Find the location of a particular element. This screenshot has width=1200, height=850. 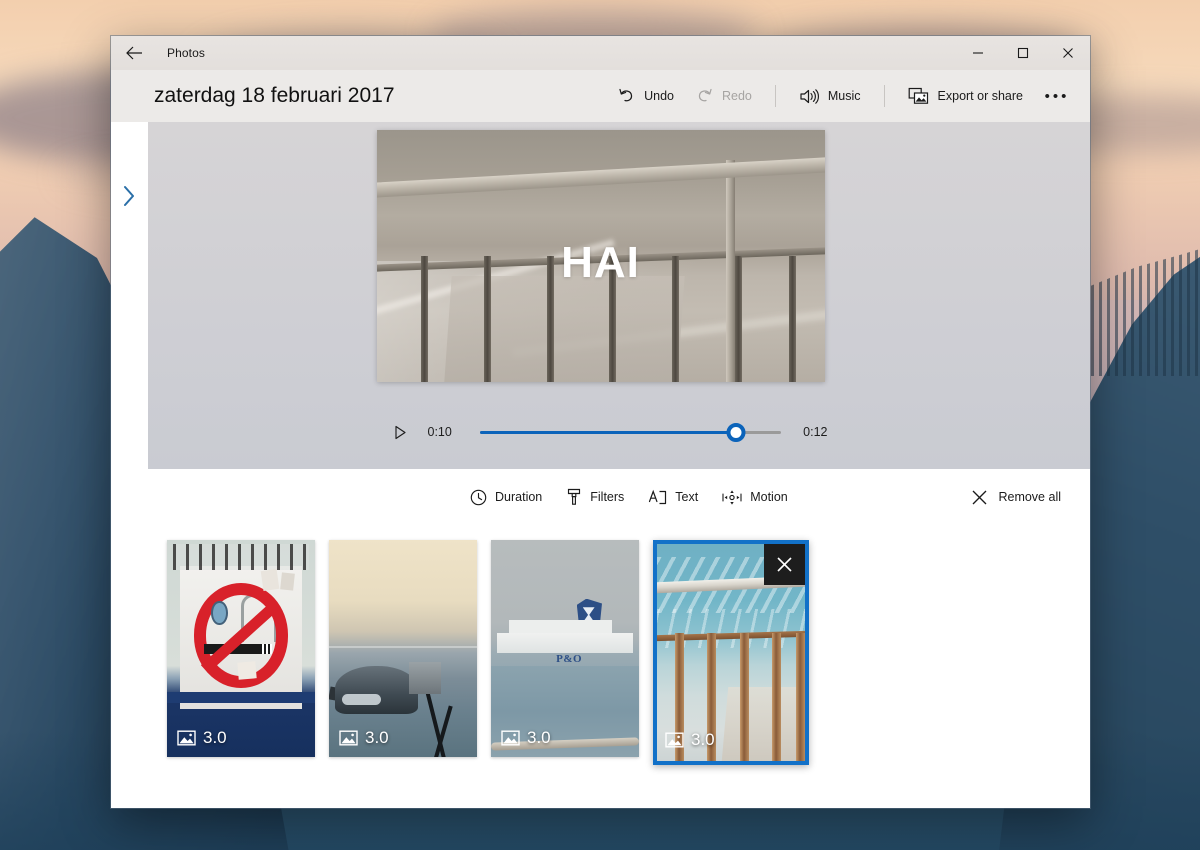

duration-label: Duration is located at coordinates (519, 497).